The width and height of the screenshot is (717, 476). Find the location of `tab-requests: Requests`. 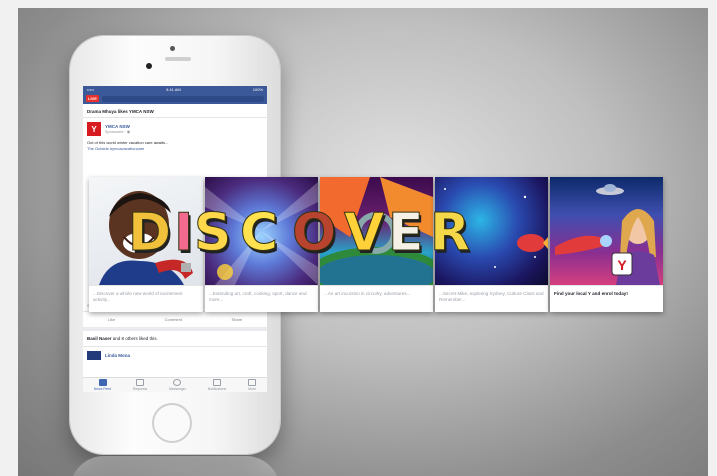

tab-requests: Requests is located at coordinates (140, 385).